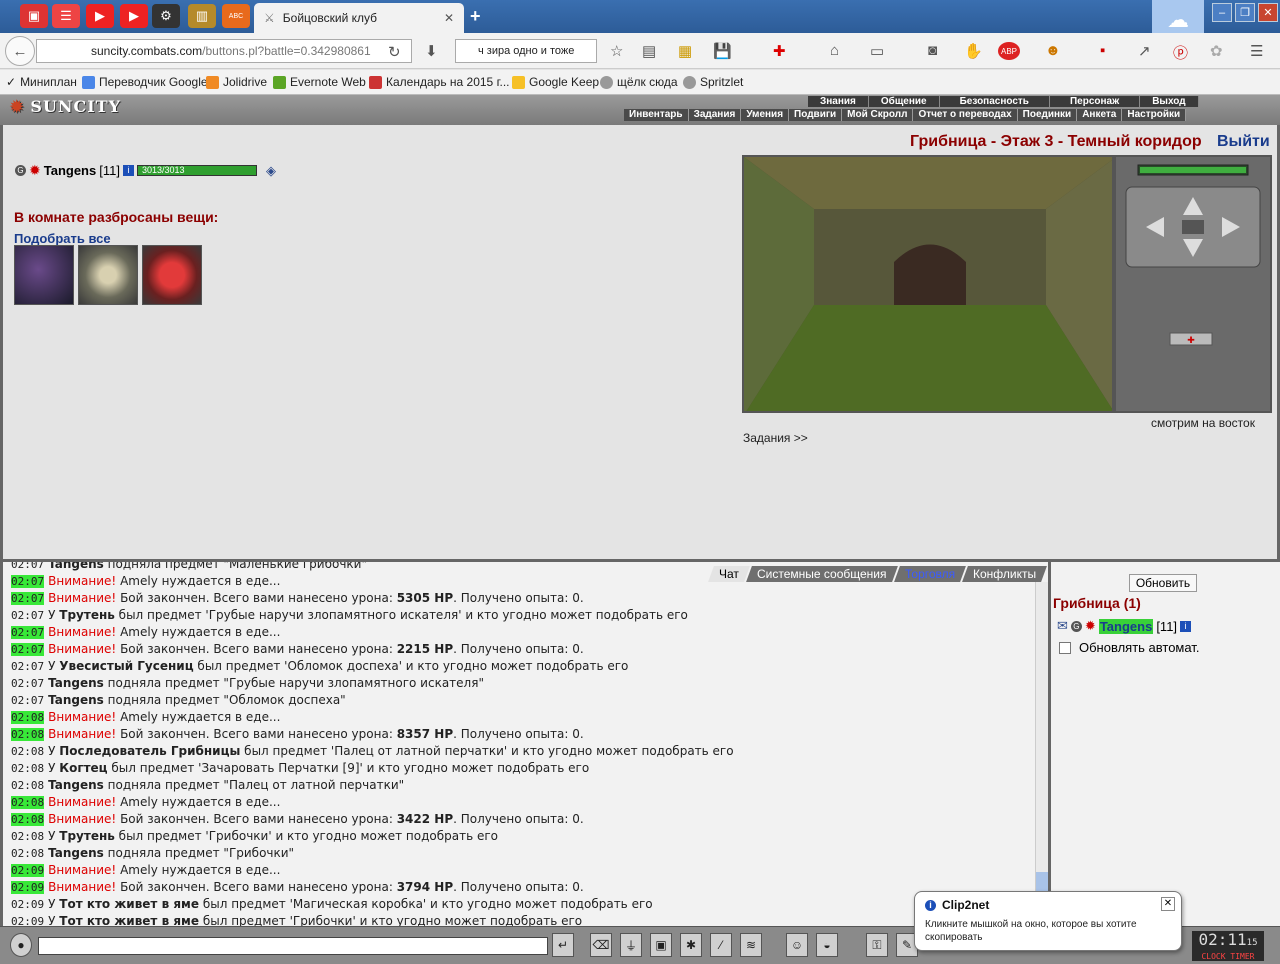  What do you see at coordinates (1268, 12) in the screenshot?
I see `close-window-button: ✕` at bounding box center [1268, 12].